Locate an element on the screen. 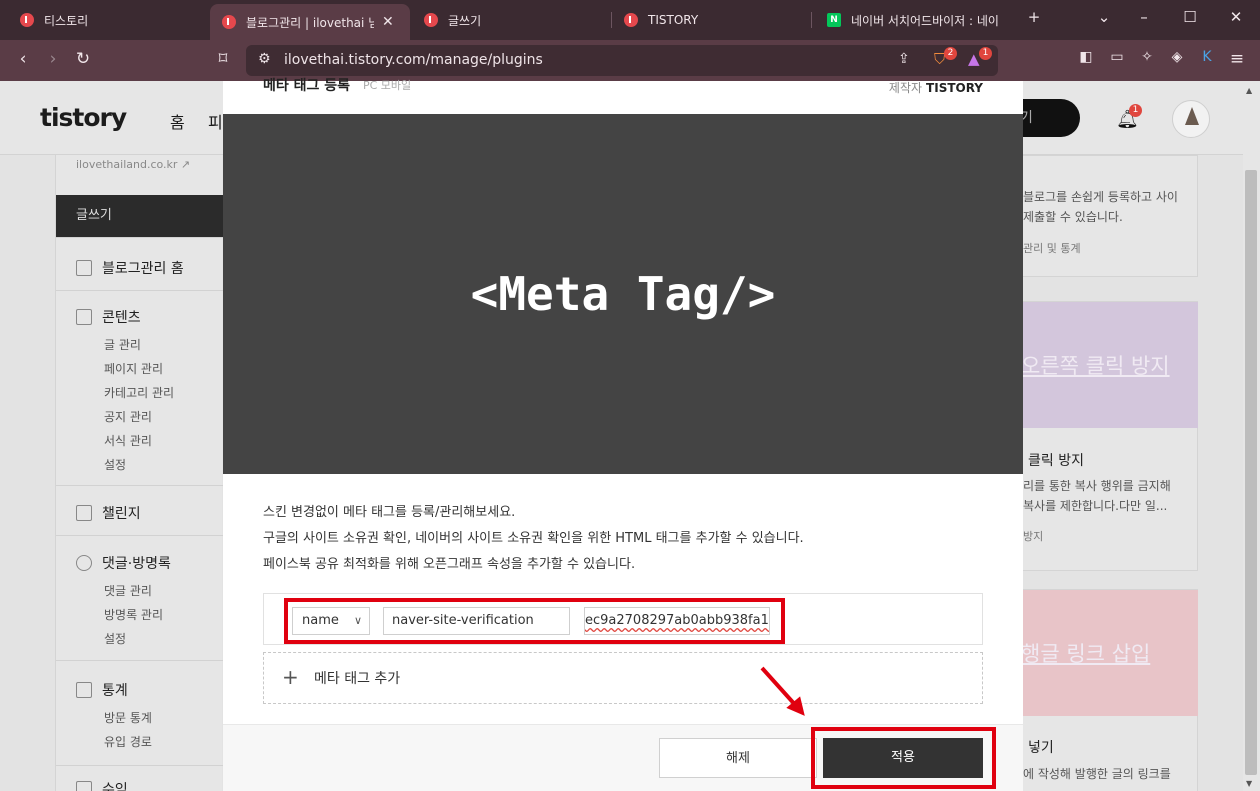 The image size is (1260, 791). forward-icon: › is located at coordinates (53, 59).